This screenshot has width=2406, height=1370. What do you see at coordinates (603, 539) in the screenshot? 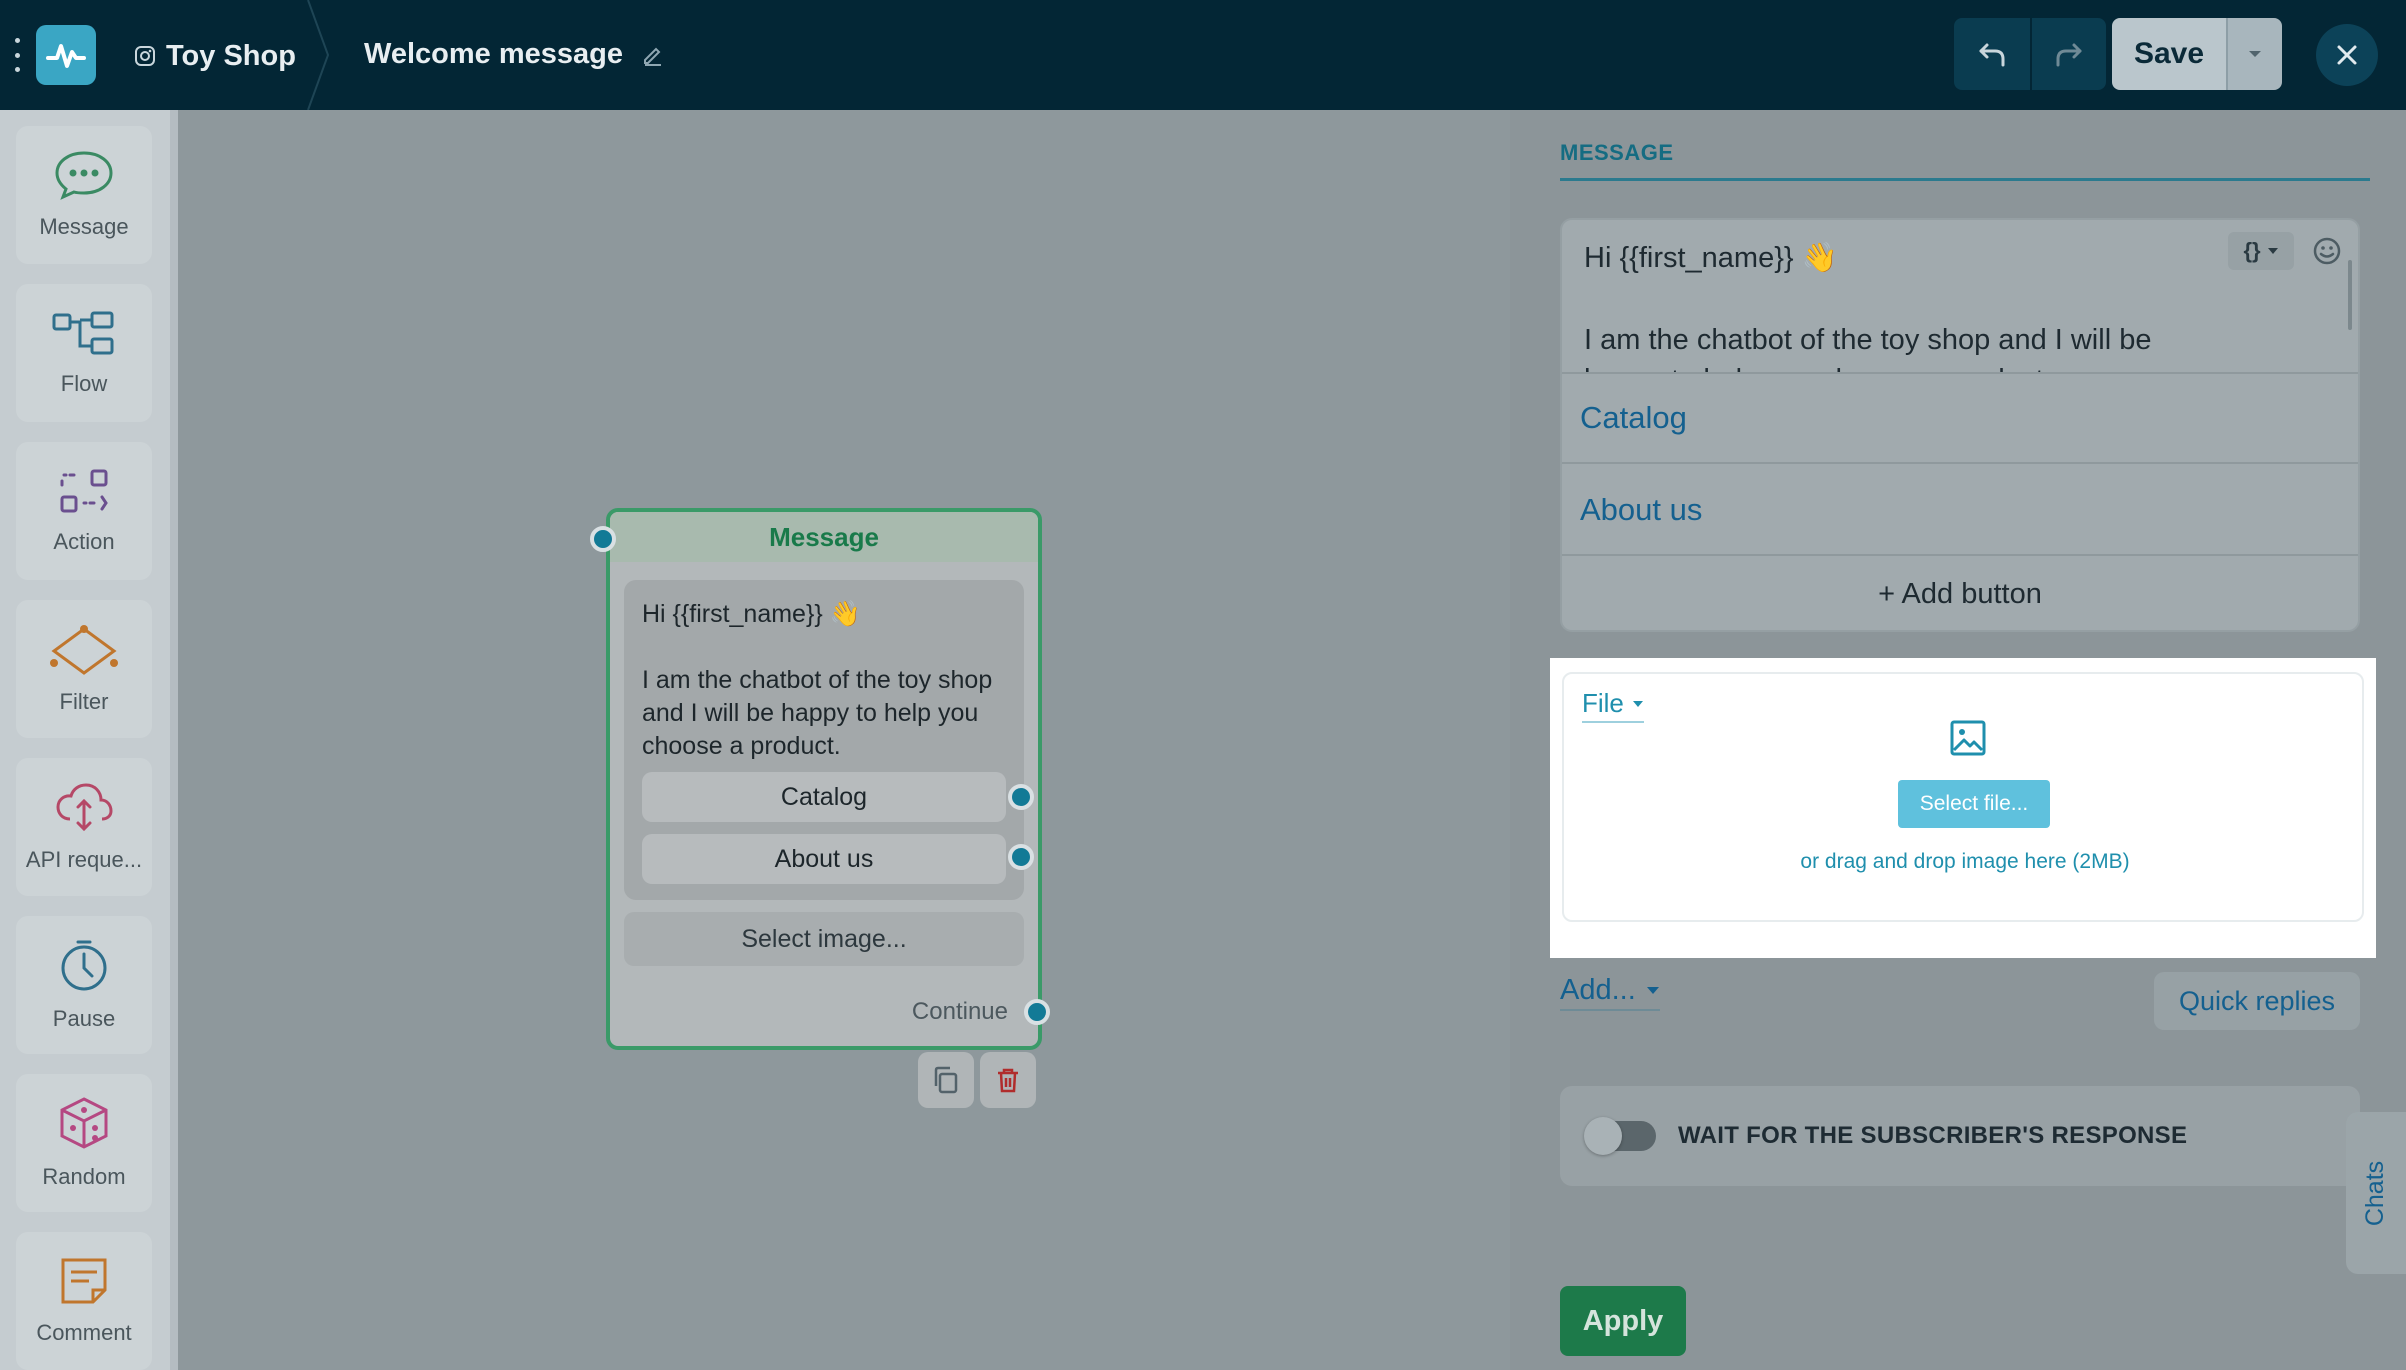
I see `input-port` at bounding box center [603, 539].